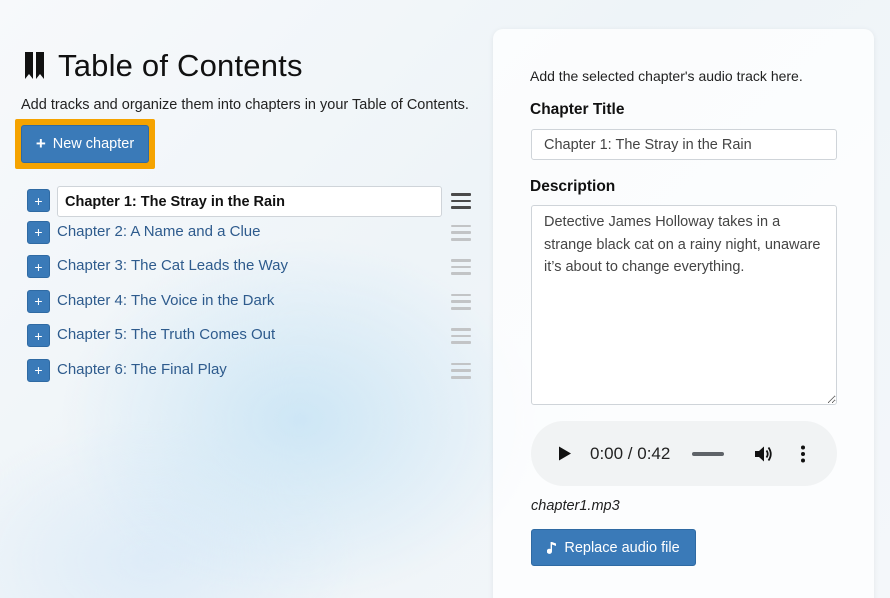 The width and height of the screenshot is (890, 598). What do you see at coordinates (180, 65) in the screenshot?
I see `page-title: Table of Contents` at bounding box center [180, 65].